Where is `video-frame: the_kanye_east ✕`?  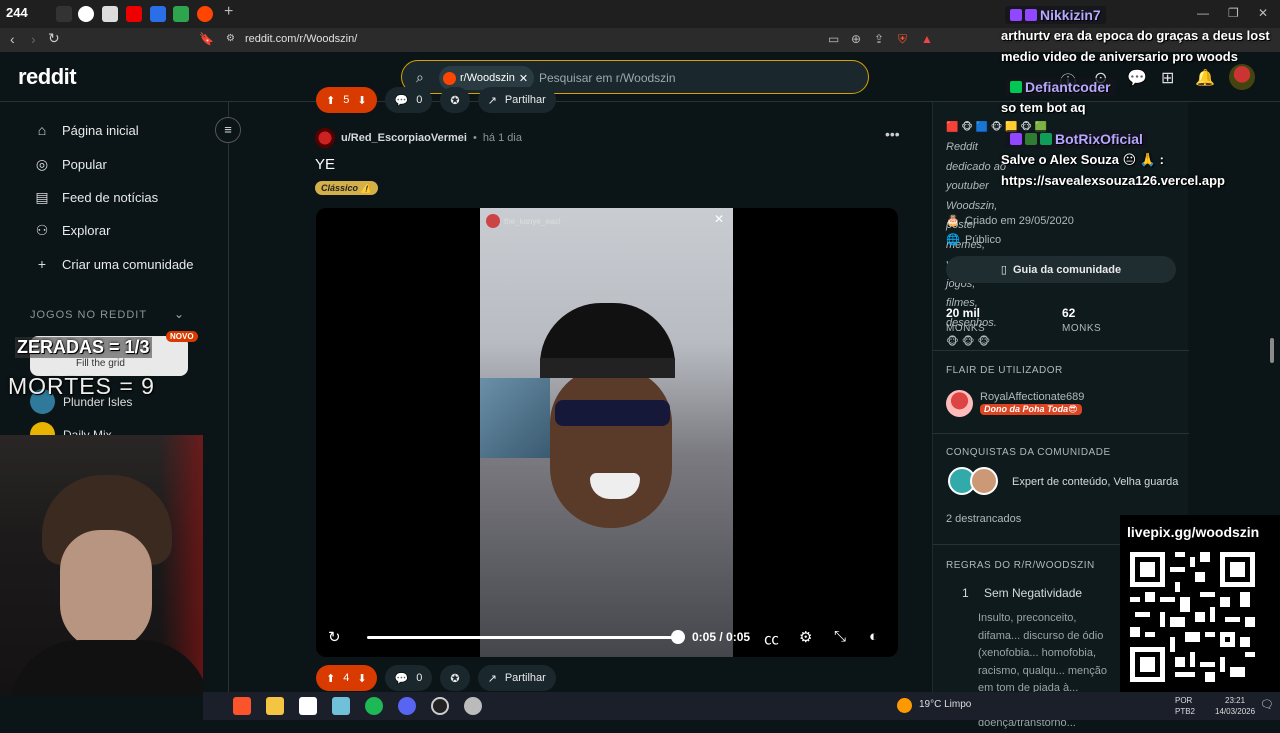
video-frame: the_kanye_east ✕ is located at coordinates (606, 432).